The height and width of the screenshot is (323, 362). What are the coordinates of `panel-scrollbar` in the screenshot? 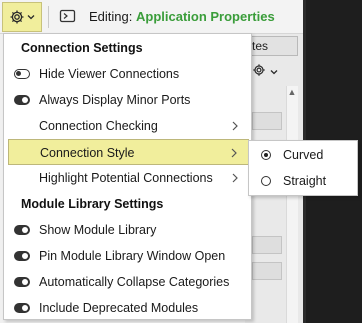 It's located at (292, 204).